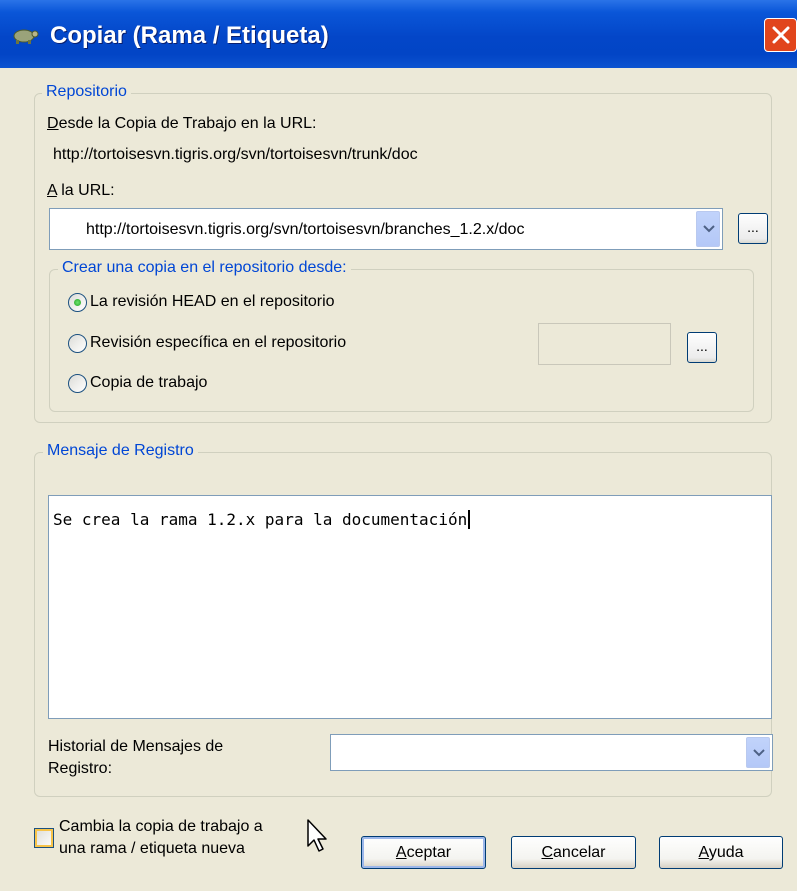 Image resolution: width=797 pixels, height=891 pixels. Describe the element at coordinates (77, 343) in the screenshot. I see `radio-specific-revision` at that location.